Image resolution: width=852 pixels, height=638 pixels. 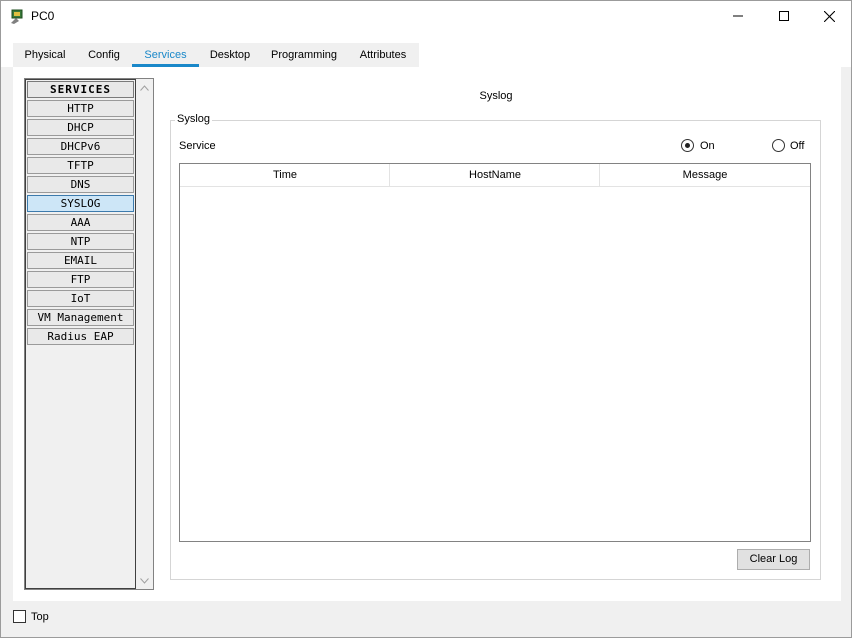 I want to click on sidebar-item-ntp: NTP, so click(x=80, y=241).